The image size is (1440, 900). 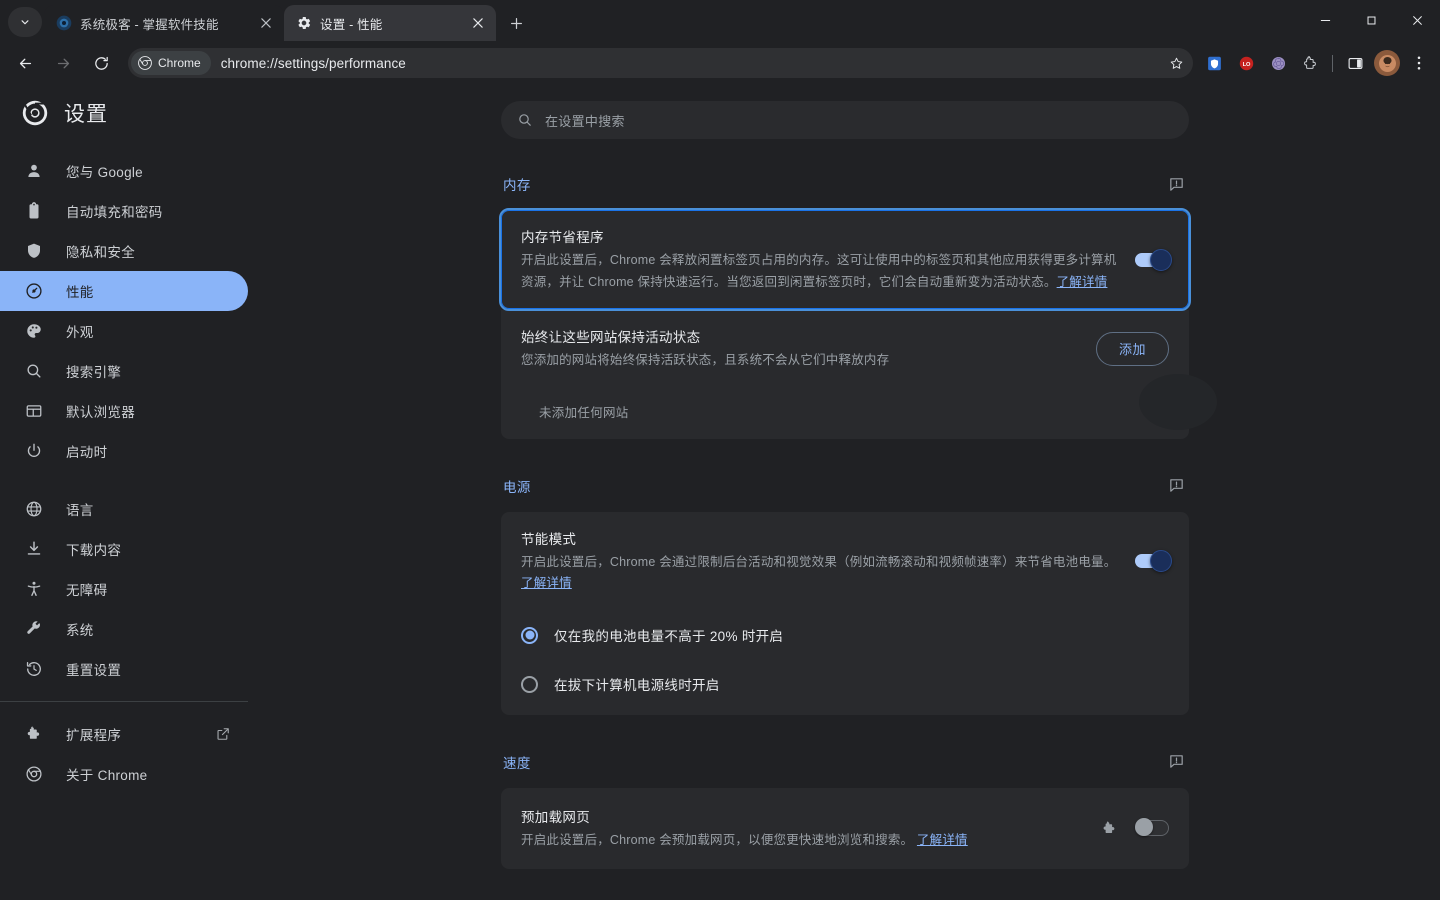 What do you see at coordinates (124, 331) in the screenshot?
I see `sidebar-item-appearance: 外观` at bounding box center [124, 331].